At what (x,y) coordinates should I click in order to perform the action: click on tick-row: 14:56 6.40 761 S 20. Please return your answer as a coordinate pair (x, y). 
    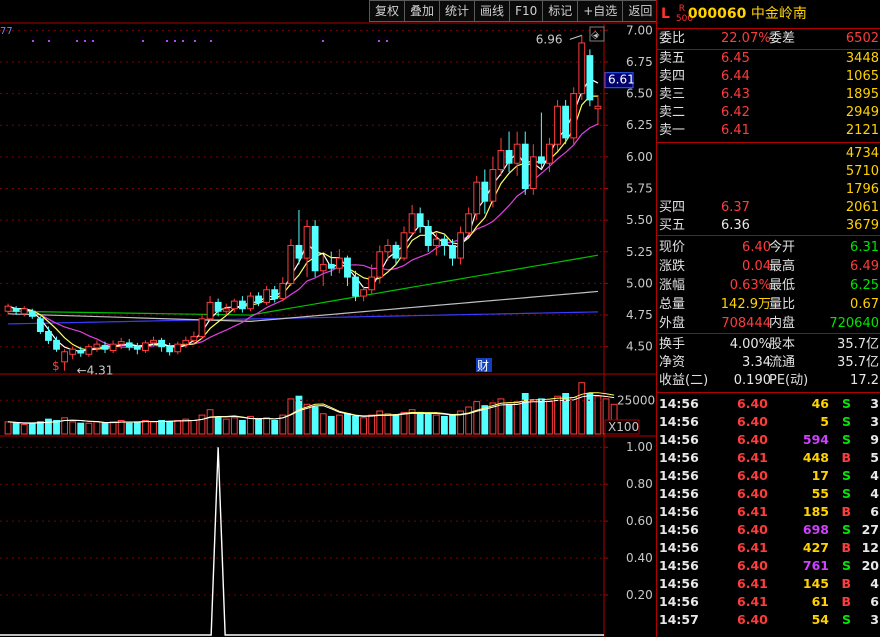
    Looking at the image, I should click on (768, 566).